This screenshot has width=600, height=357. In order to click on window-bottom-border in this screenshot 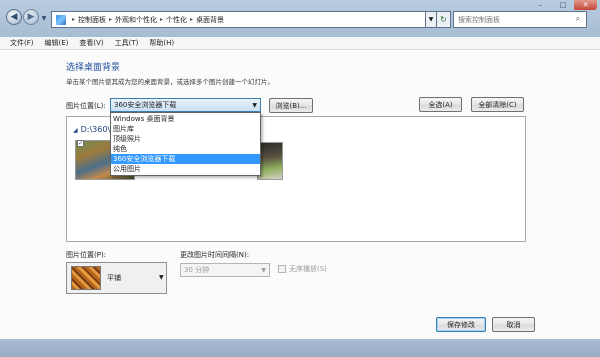, I will do `click(300, 348)`.